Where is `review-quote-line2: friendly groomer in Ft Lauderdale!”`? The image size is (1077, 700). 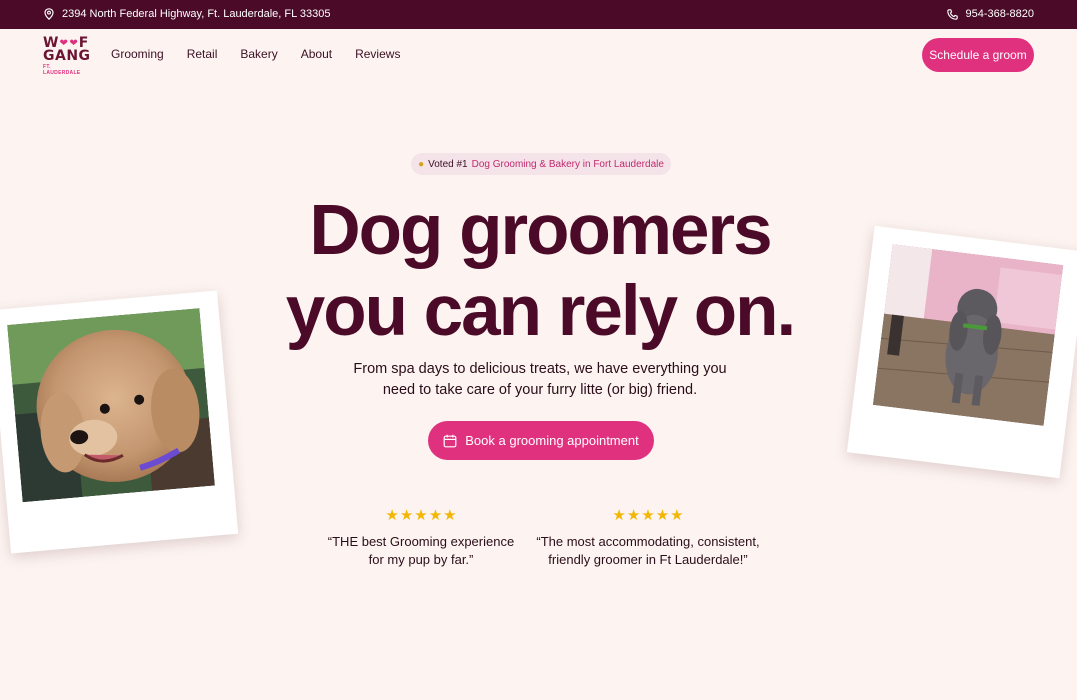
review-quote-line2: friendly groomer in Ft Lauderdale!” is located at coordinates (648, 559).